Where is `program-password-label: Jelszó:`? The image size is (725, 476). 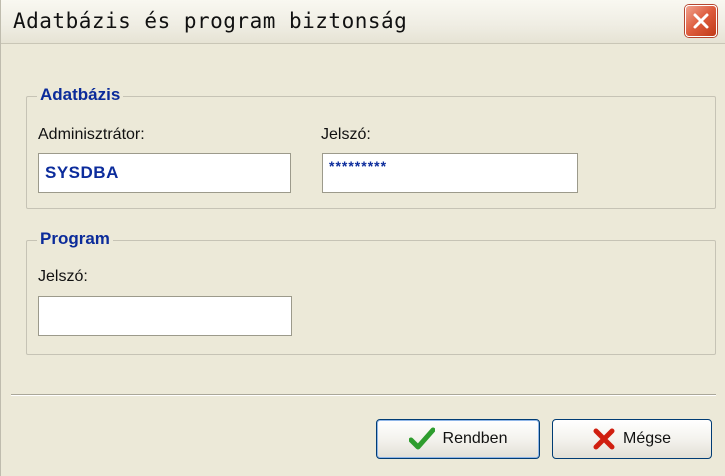
program-password-label: Jelszó: is located at coordinates (63, 276).